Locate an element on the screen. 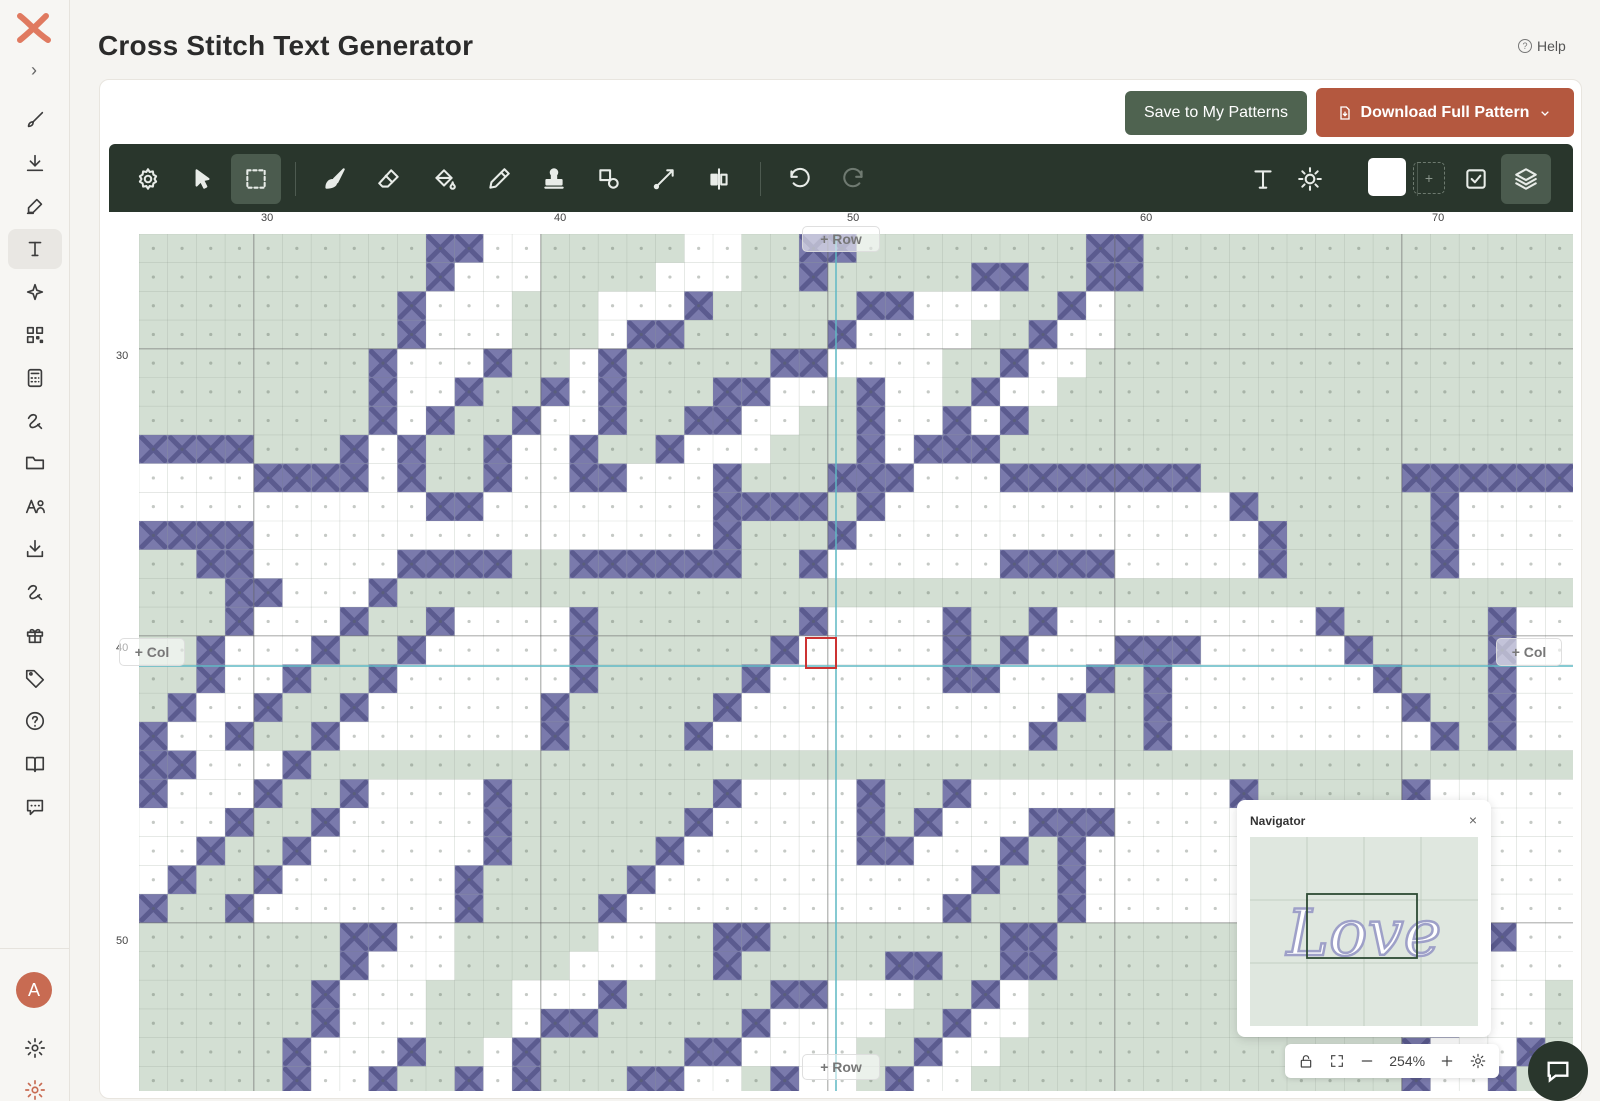 The width and height of the screenshot is (1600, 1101). download-pattern-button: Download Full Pattern is located at coordinates (1445, 112).